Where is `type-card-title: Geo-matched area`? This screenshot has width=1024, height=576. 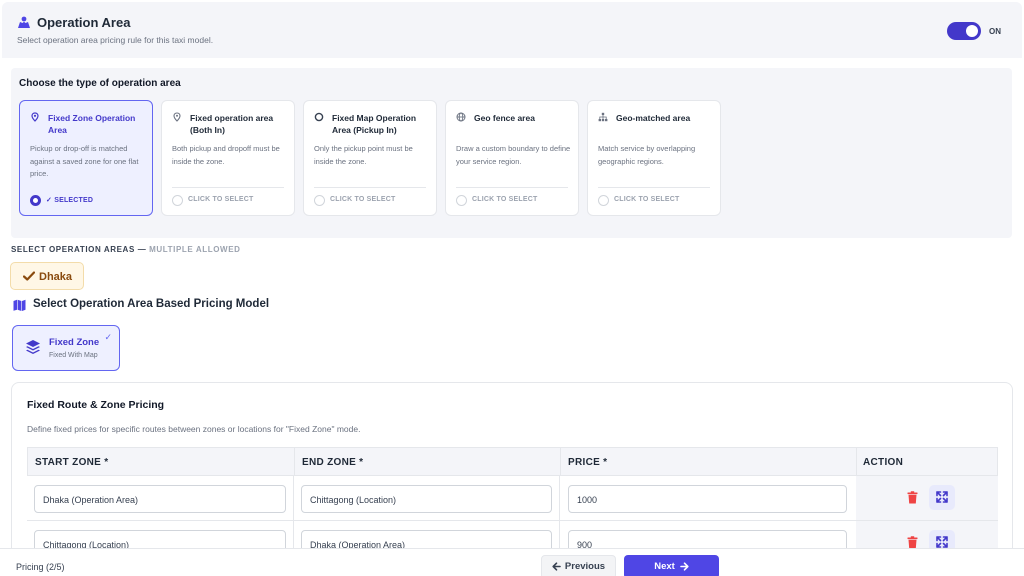
type-card-title: Geo-matched area is located at coordinates (653, 118).